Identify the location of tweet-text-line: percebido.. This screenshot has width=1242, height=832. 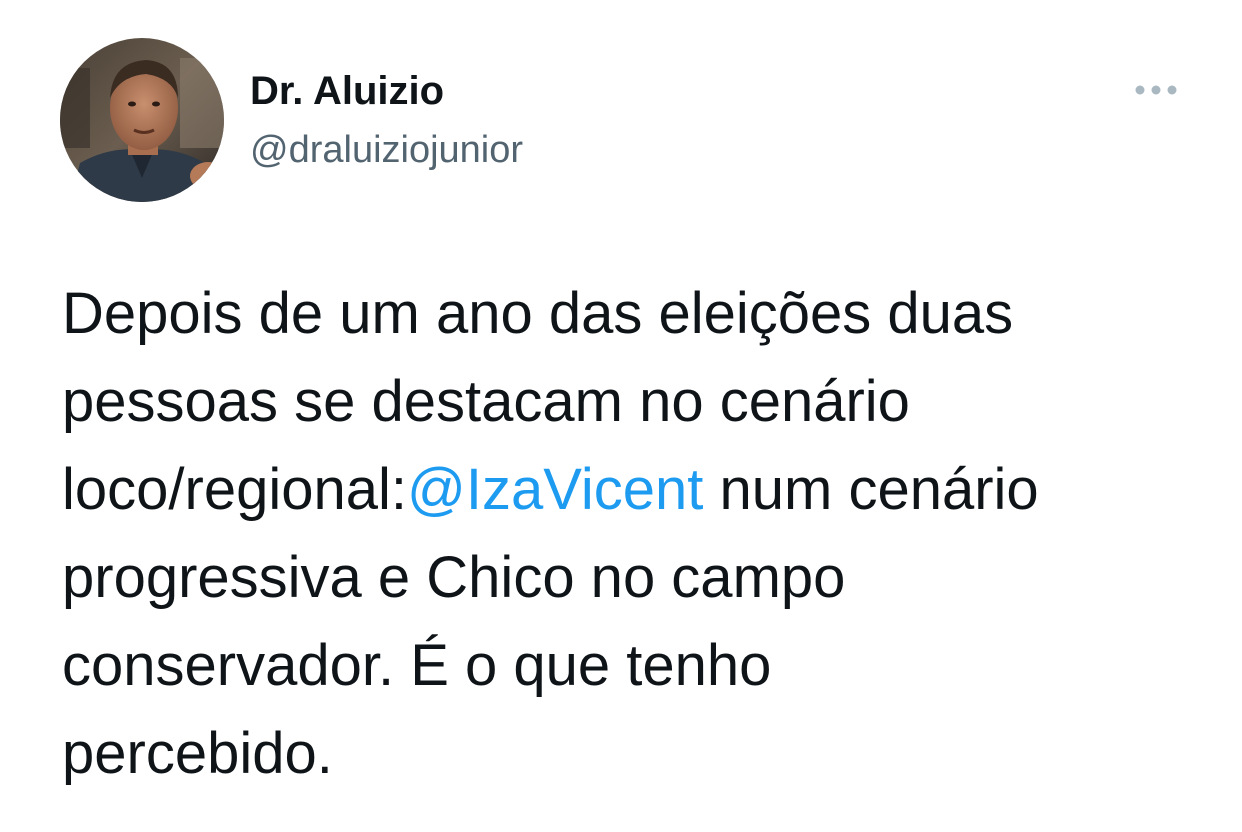
(197, 753).